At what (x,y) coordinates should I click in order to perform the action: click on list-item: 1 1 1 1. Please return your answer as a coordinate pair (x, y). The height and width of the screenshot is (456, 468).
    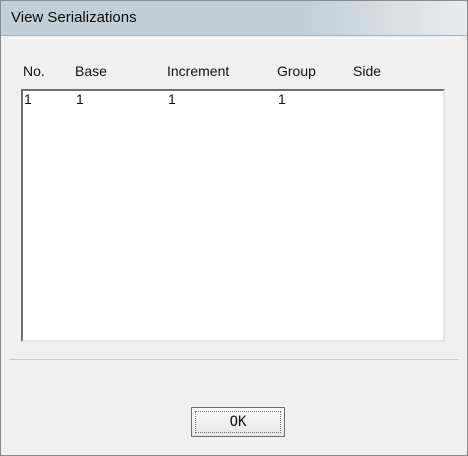
    Looking at the image, I should click on (233, 100).